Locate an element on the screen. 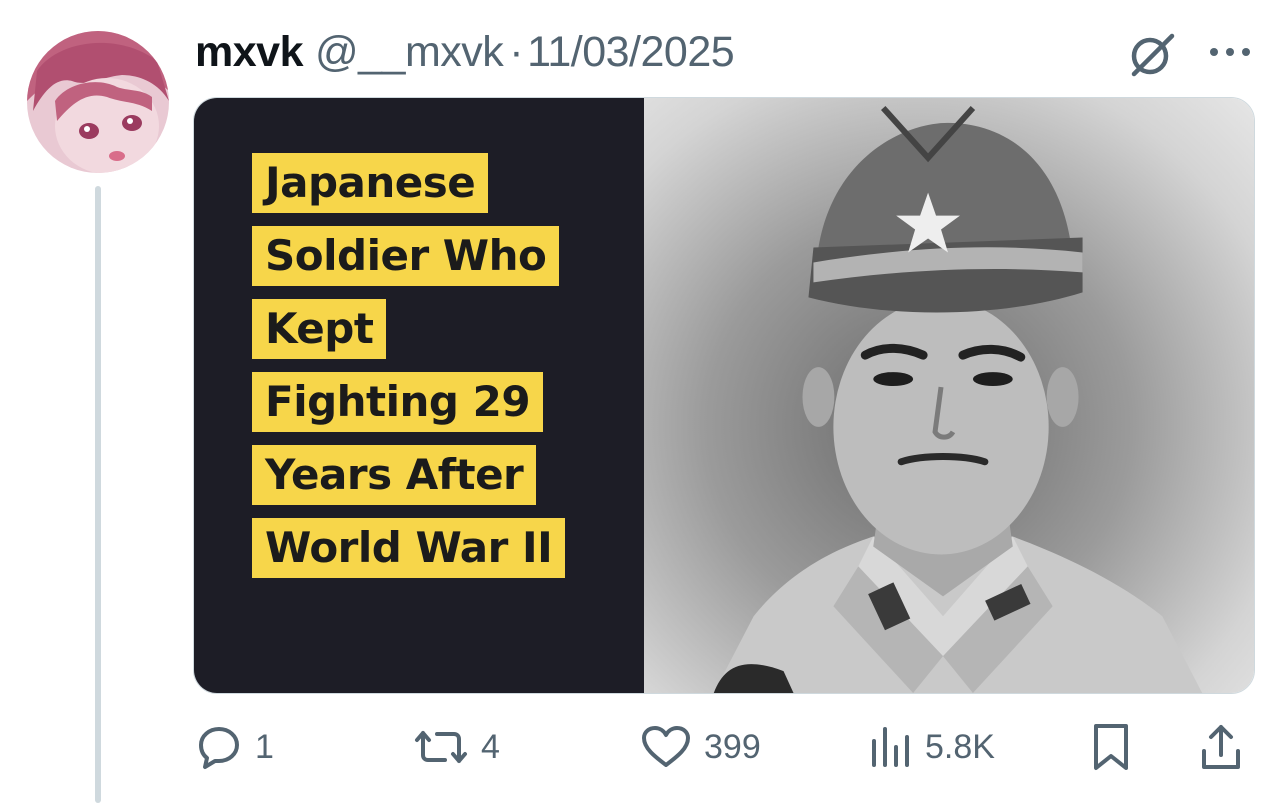  more-icon is located at coordinates (1230, 52).